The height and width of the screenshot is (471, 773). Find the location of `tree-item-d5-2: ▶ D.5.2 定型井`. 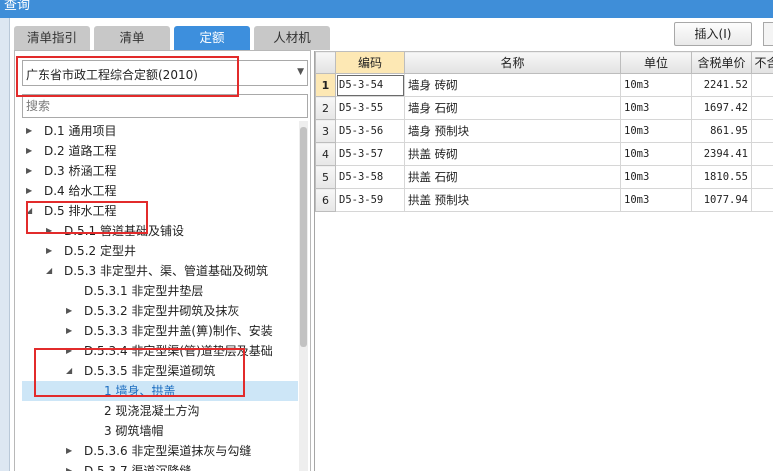

tree-item-d5-2: ▶ D.5.2 定型井 is located at coordinates (160, 251).